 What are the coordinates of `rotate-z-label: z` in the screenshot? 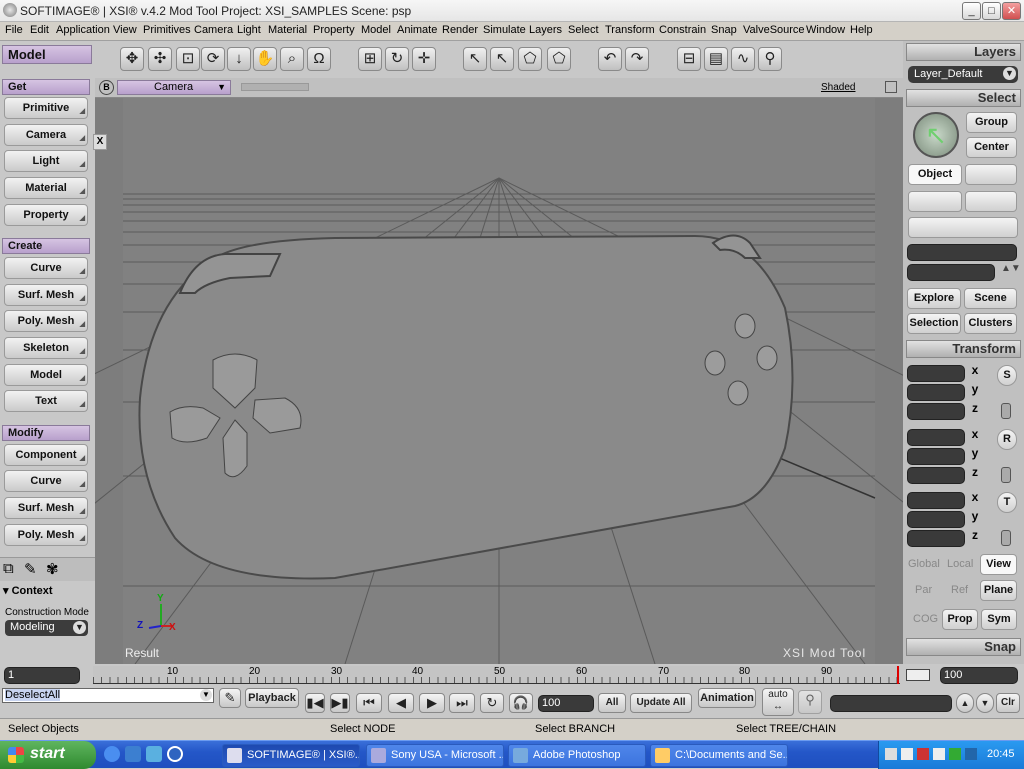 It's located at (975, 472).